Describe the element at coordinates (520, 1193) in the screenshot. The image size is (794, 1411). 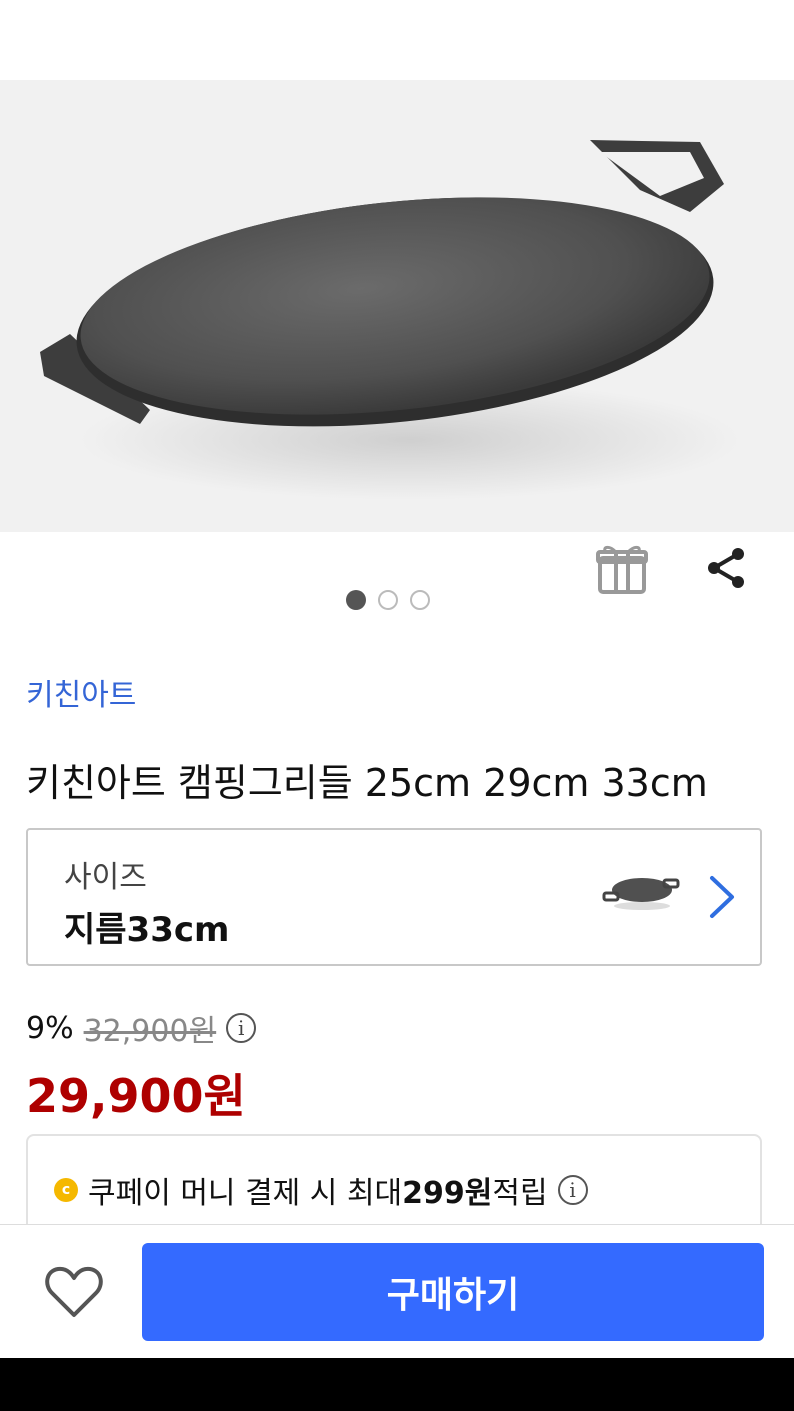
I see `reward-text-after: 적립` at that location.